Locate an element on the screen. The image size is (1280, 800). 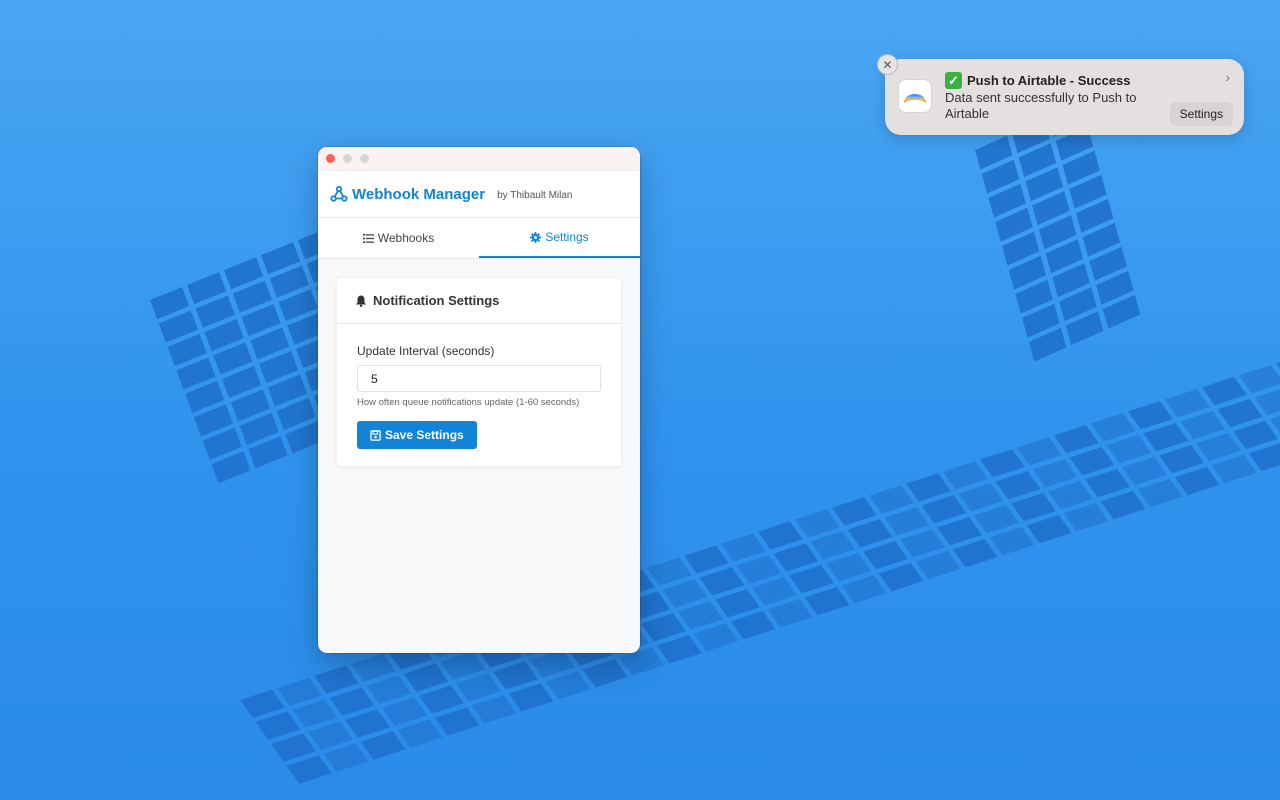
tab-settings: Settings is located at coordinates (559, 238).